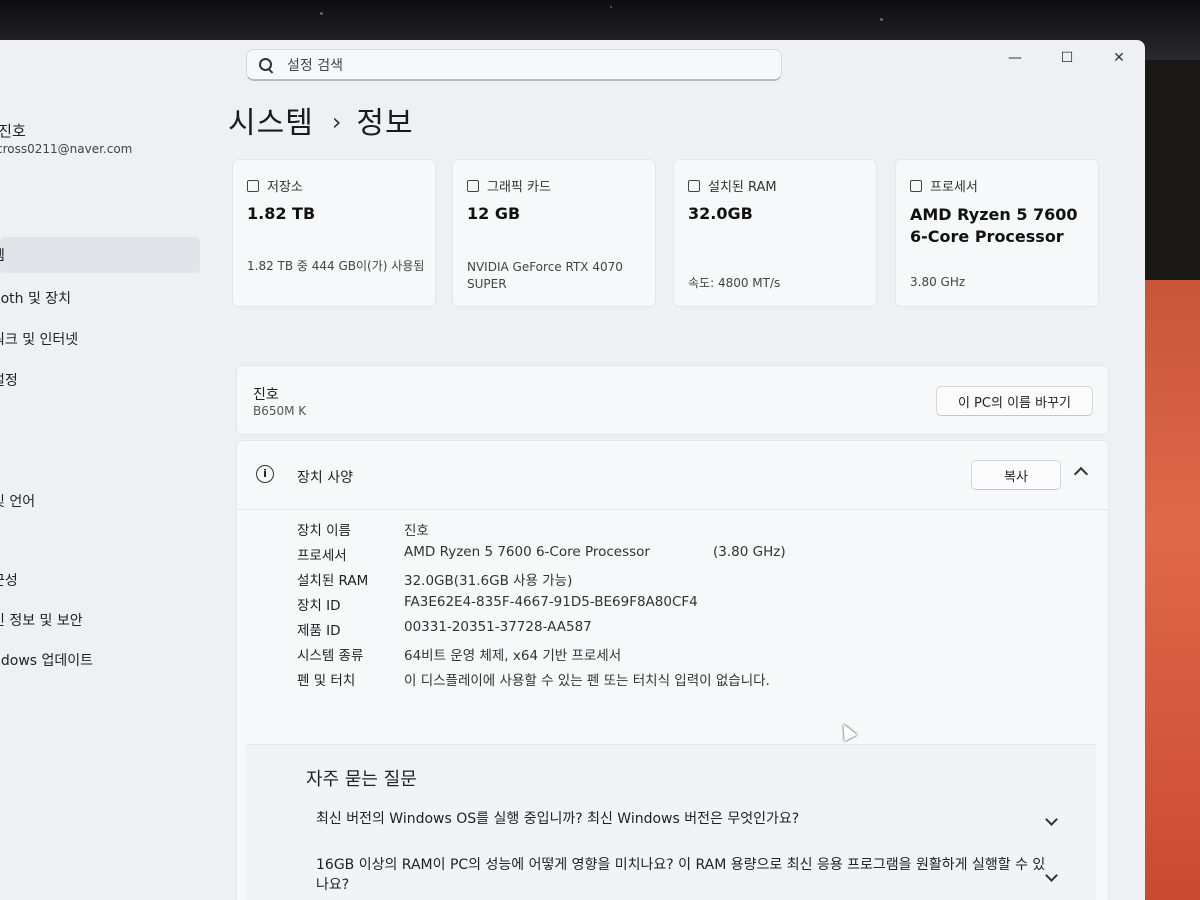  I want to click on sidebar-item-label: ooth 및 장치, so click(36, 299).